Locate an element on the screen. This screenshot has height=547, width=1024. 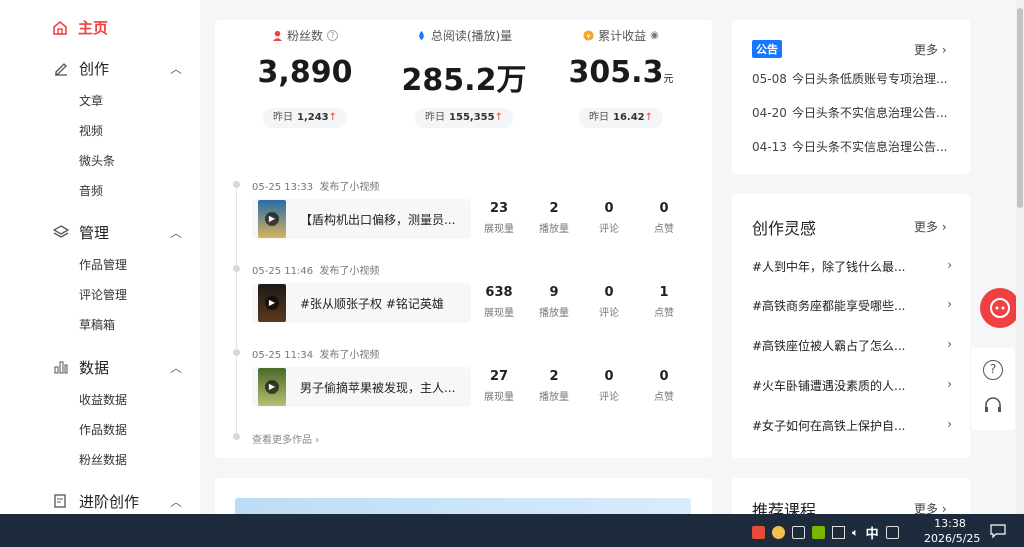
more-works-link: 查看更多作品 › is located at coordinates (285, 438).